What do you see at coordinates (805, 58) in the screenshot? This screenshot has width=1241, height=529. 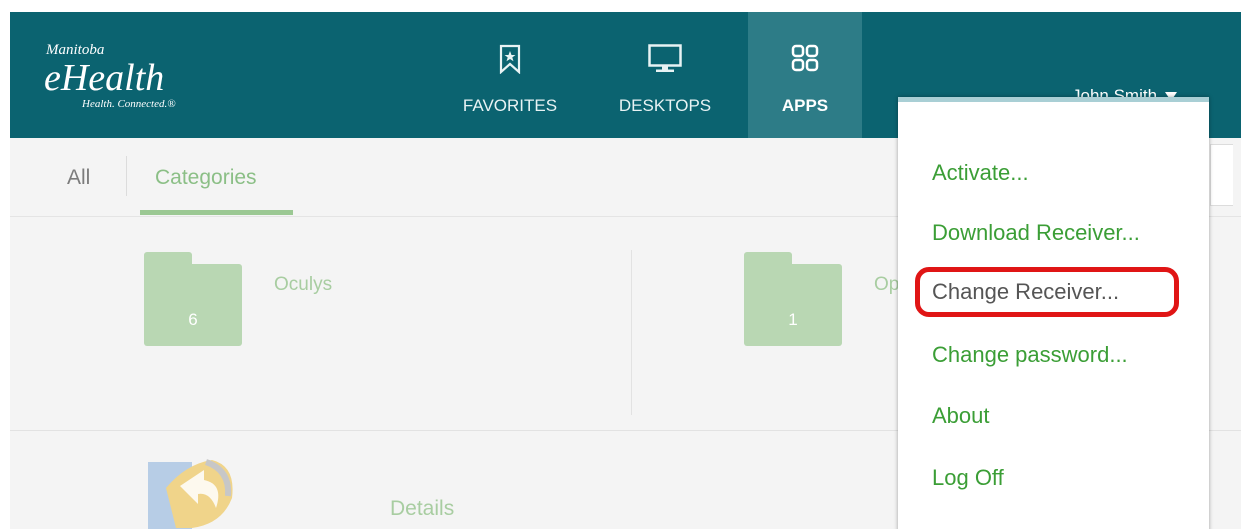 I see `grid-icon` at bounding box center [805, 58].